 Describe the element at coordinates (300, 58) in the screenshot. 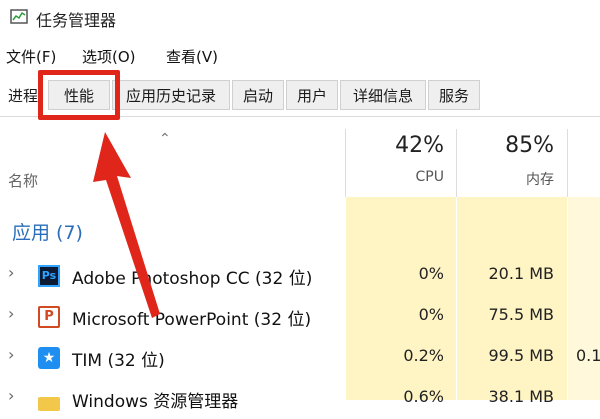

I see `menu-bar: 文件(F) 选项(O) 查看(V)` at that location.